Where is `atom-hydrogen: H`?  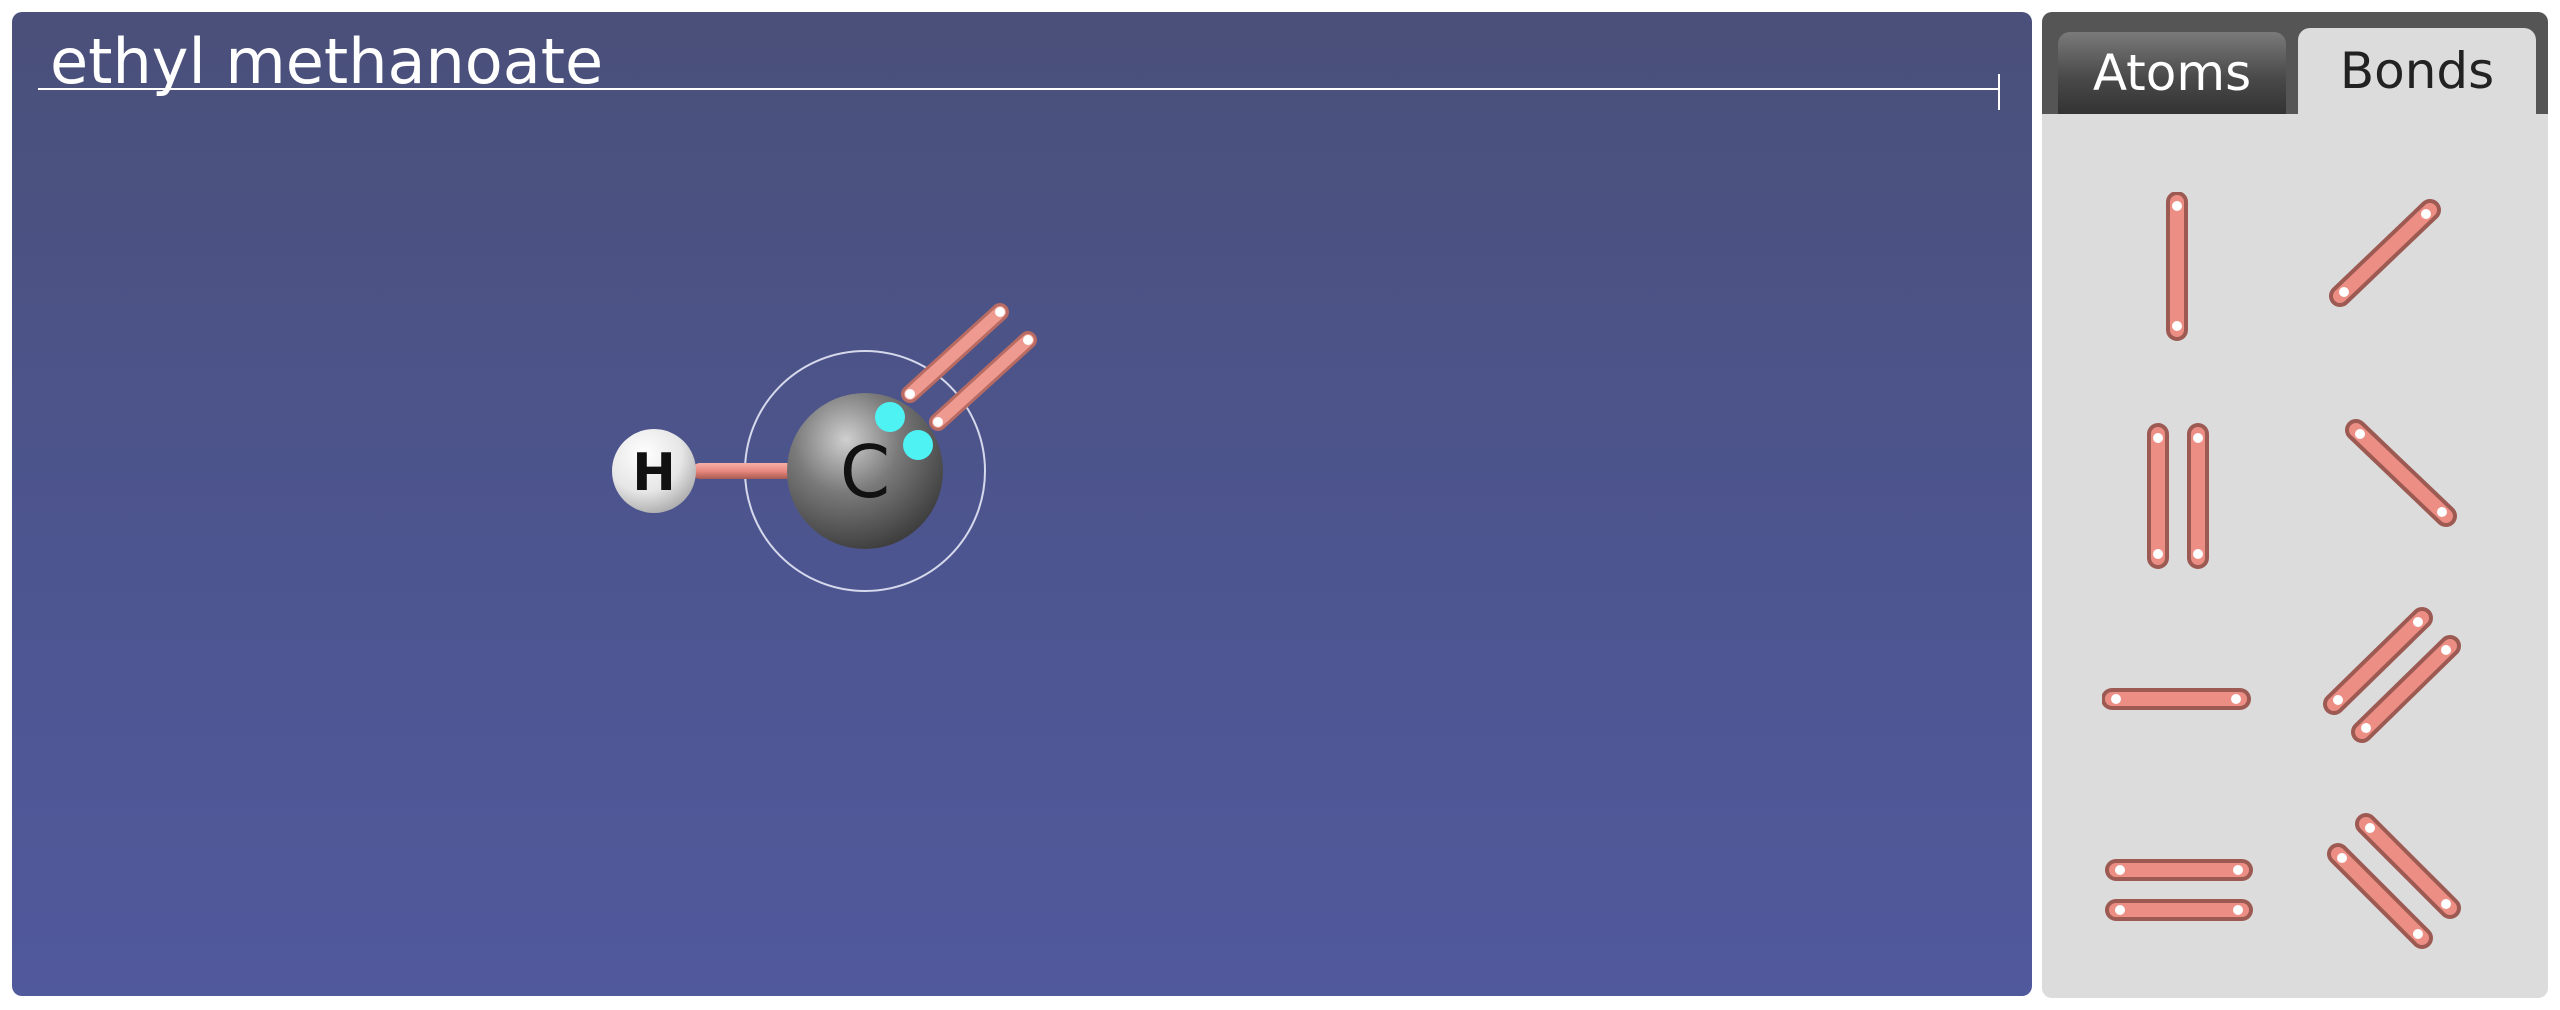 atom-hydrogen: H is located at coordinates (654, 471).